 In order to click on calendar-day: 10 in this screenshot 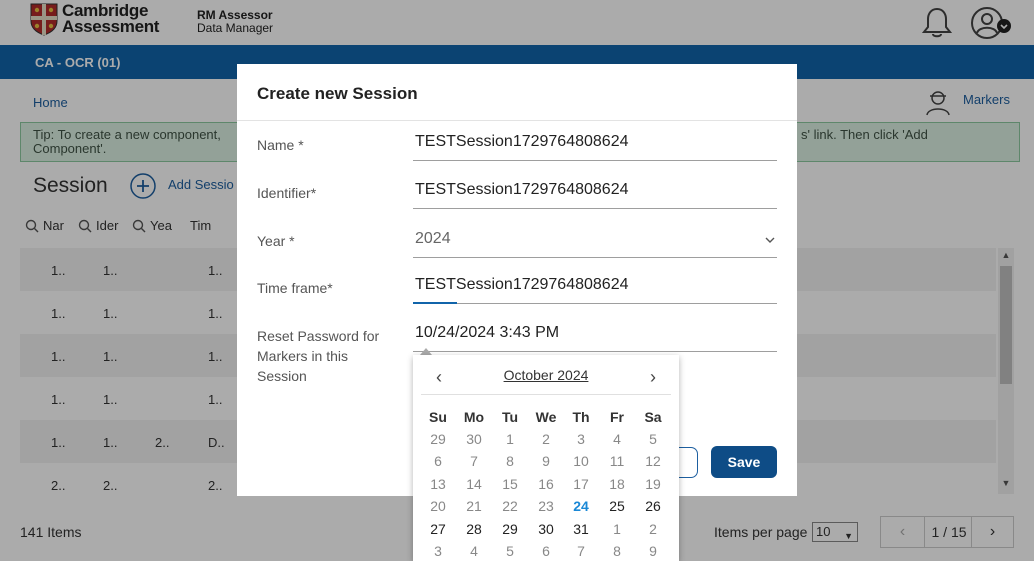, I will do `click(581, 461)`.